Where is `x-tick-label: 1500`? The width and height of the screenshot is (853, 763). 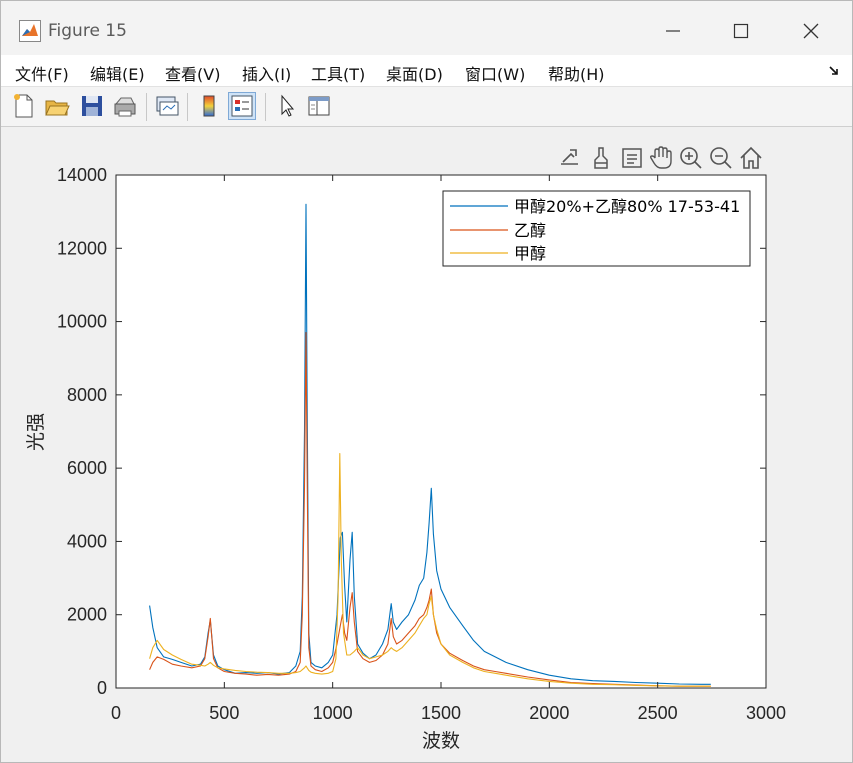
x-tick-label: 1500 is located at coordinates (441, 713).